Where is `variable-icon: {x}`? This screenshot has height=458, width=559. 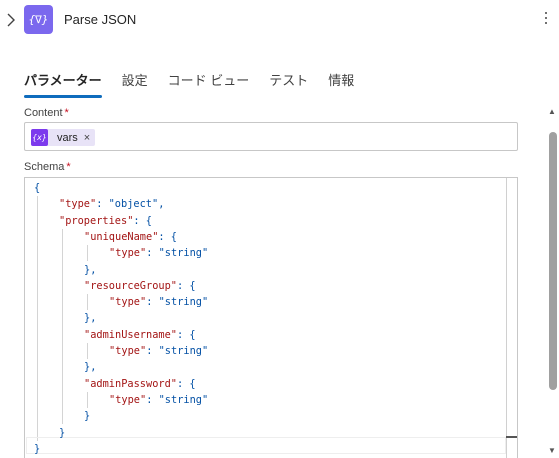 variable-icon: {x} is located at coordinates (39, 137).